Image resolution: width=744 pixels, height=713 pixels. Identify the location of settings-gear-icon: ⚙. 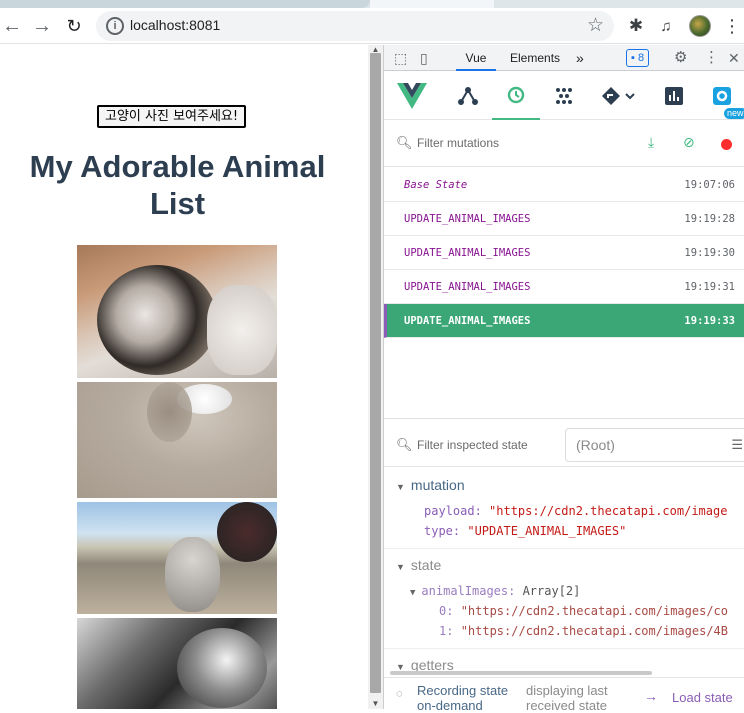
(680, 58).